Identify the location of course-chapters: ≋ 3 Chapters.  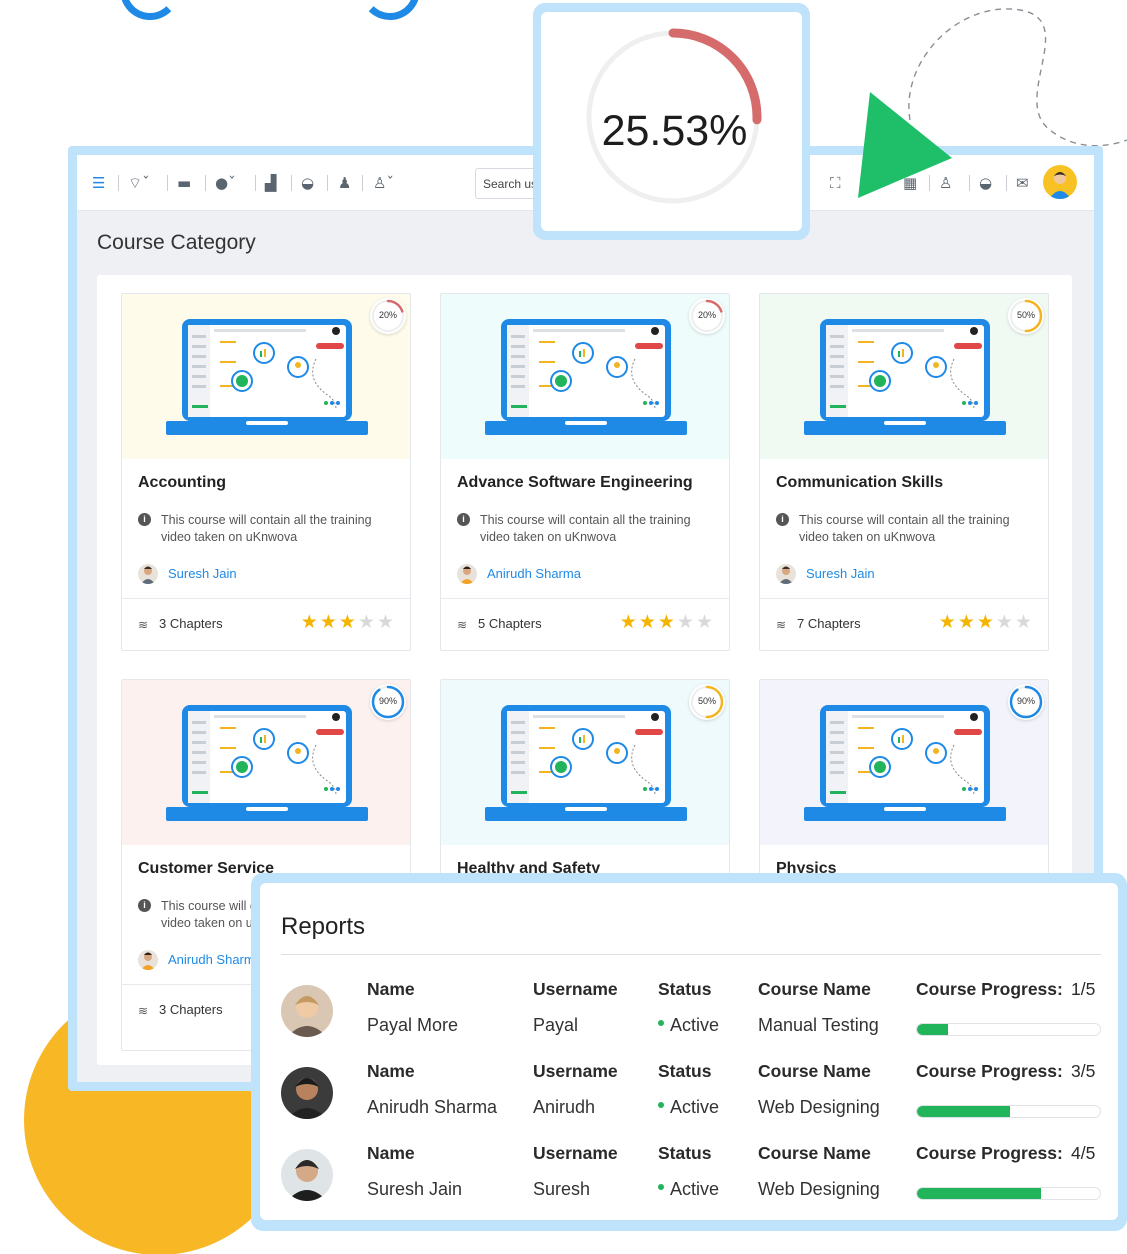
(180, 1010).